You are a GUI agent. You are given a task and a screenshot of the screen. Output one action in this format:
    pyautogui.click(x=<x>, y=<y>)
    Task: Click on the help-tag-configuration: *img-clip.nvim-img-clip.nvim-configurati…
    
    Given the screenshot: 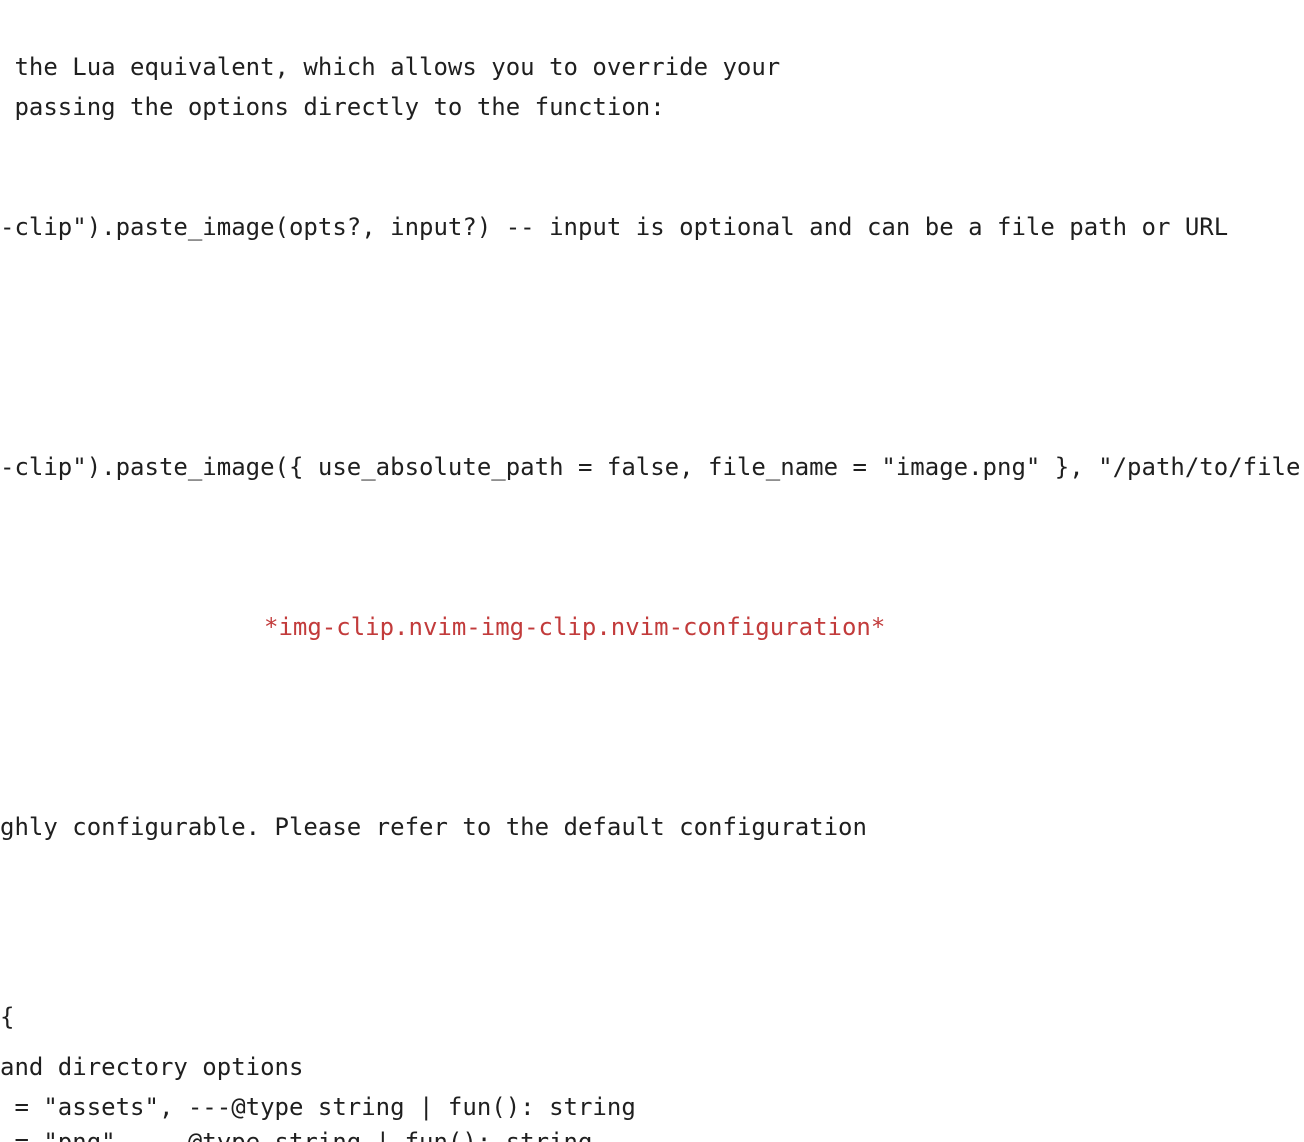 What is the action you would take?
    pyautogui.click(x=574, y=627)
    